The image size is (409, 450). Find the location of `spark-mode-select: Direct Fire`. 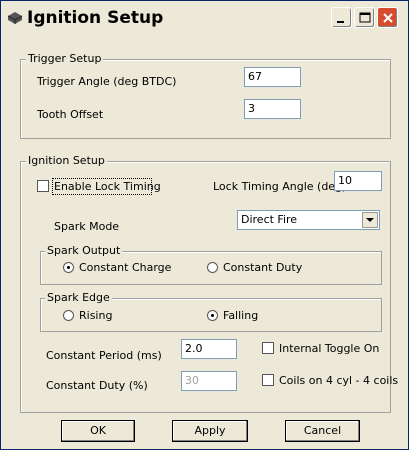

spark-mode-select: Direct Fire is located at coordinates (308, 220).